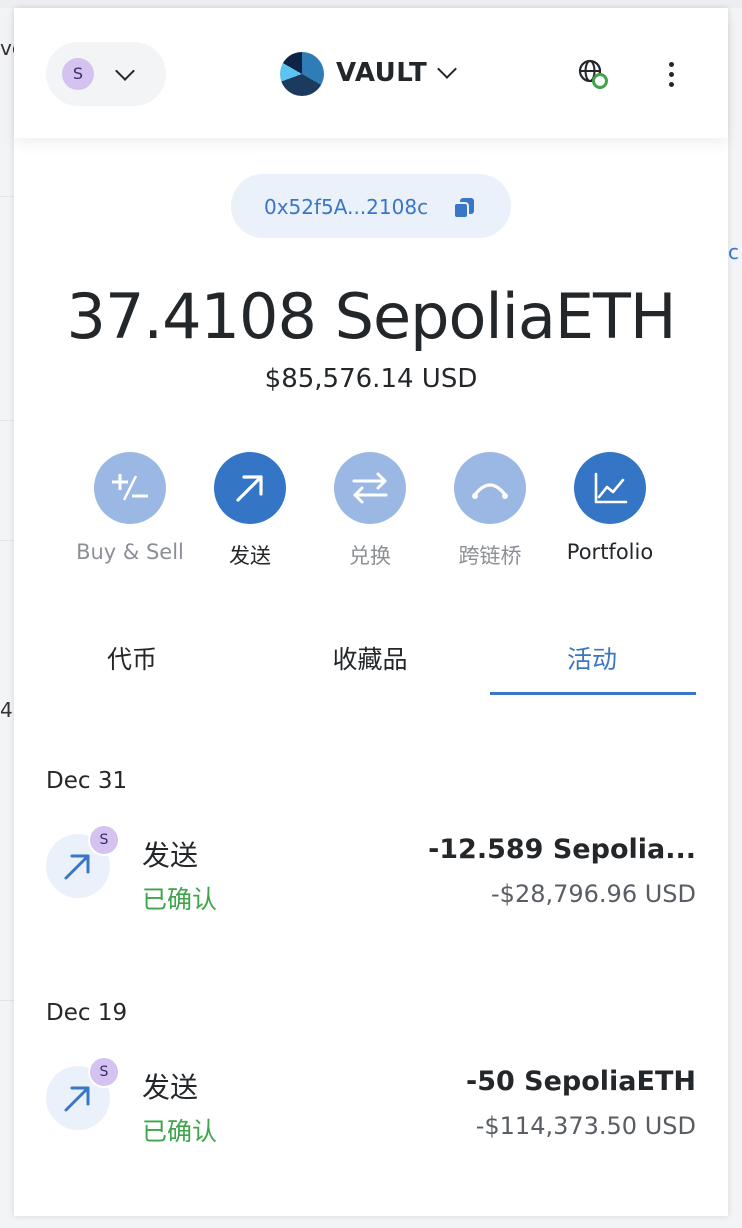 The width and height of the screenshot is (742, 1228). I want to click on bridge-icon, so click(490, 491).